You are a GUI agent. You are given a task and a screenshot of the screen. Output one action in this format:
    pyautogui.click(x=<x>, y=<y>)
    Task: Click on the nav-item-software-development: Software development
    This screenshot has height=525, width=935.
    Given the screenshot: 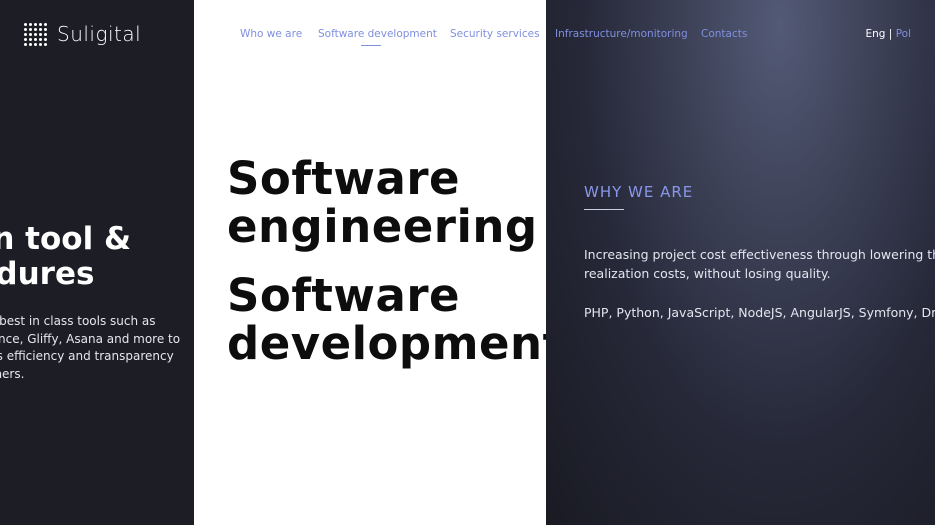 What is the action you would take?
    pyautogui.click(x=377, y=34)
    